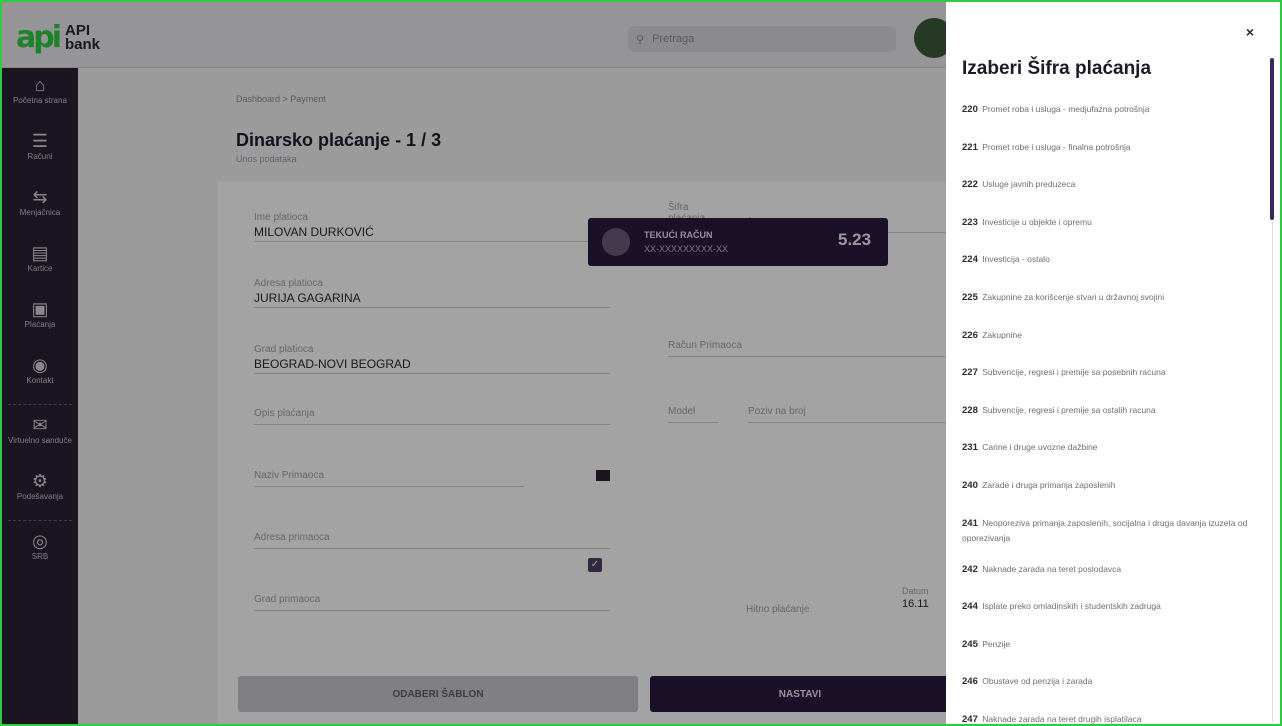  What do you see at coordinates (1049, 484) in the screenshot?
I see `description: Zarade i druga primanja zaposlenih` at bounding box center [1049, 484].